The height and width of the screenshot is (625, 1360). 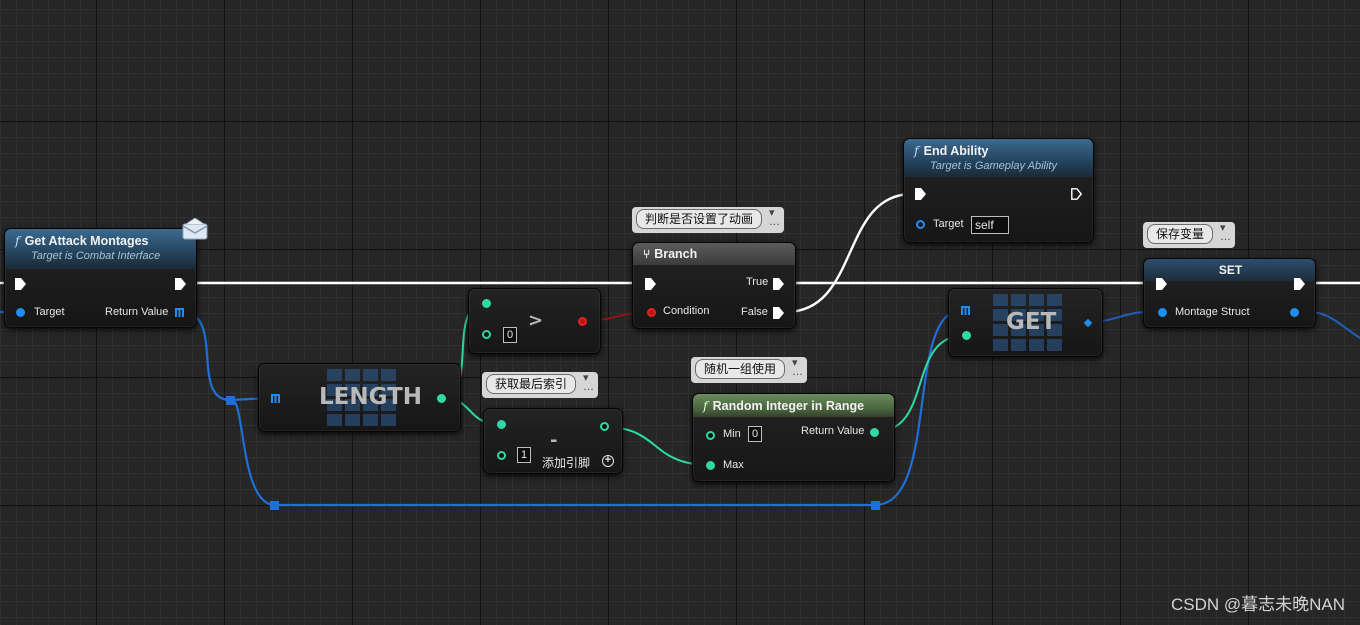 I want to click on condition-pin-label: Condition, so click(x=686, y=311).